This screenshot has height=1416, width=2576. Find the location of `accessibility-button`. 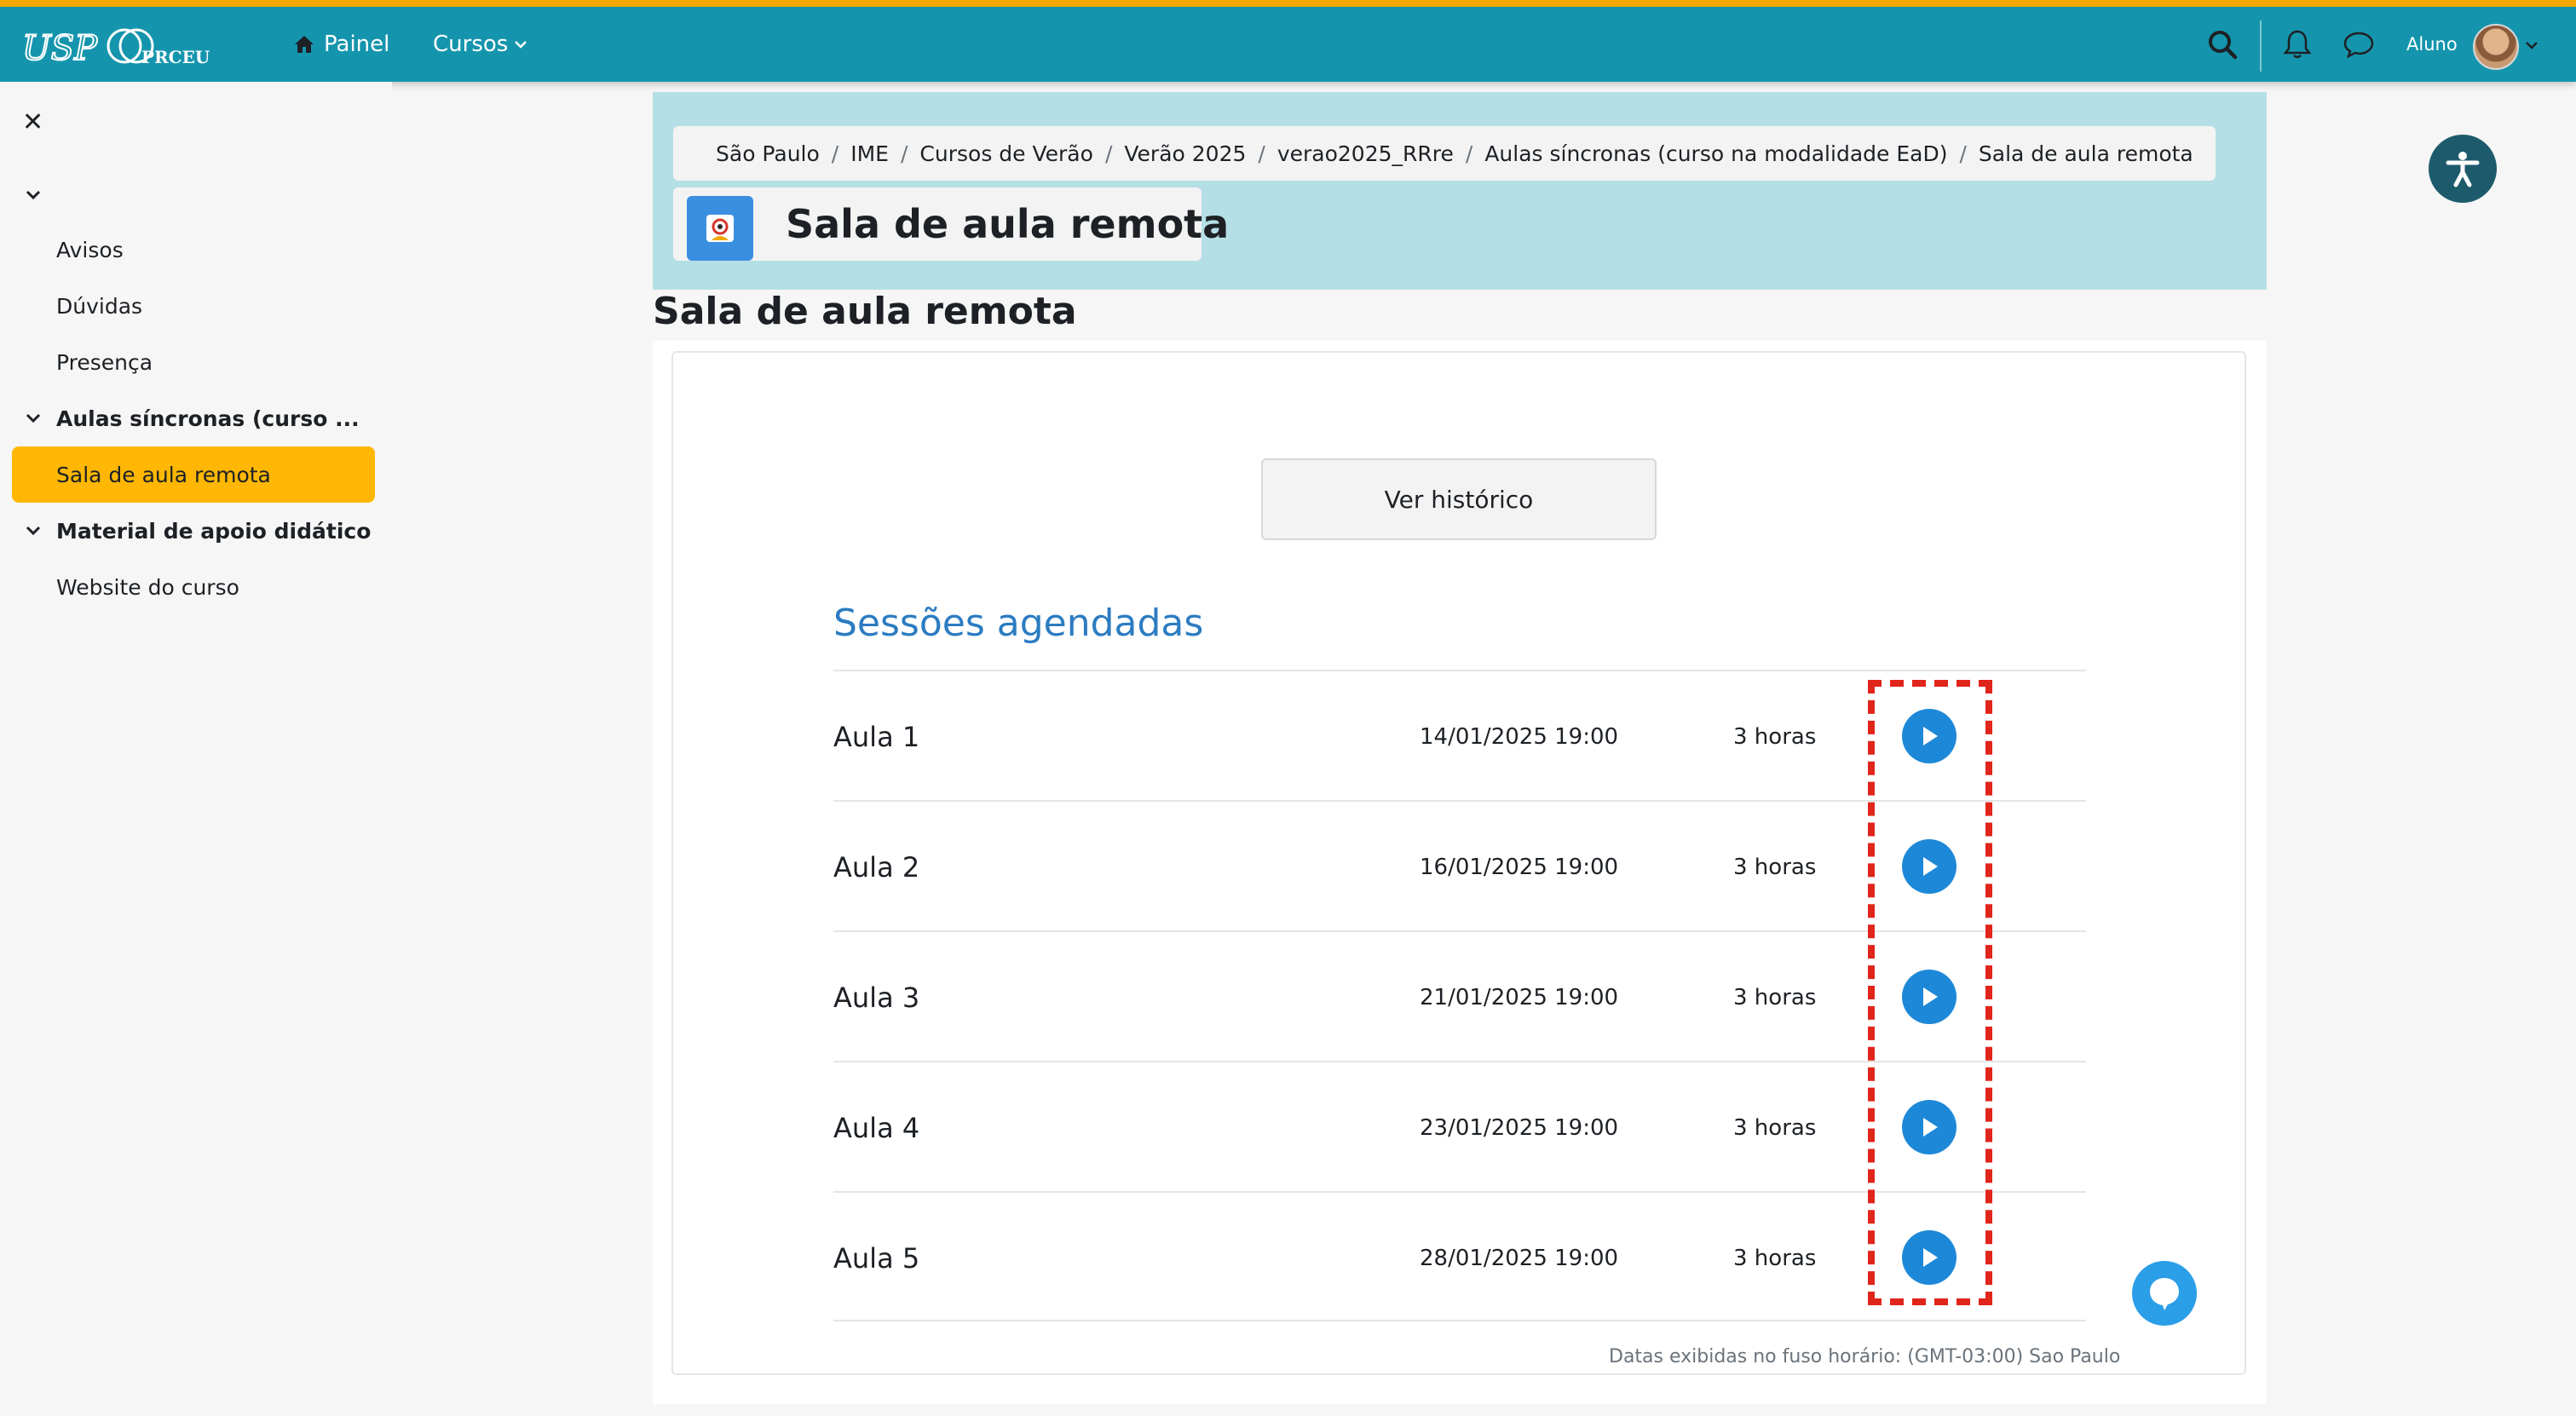

accessibility-button is located at coordinates (2463, 169).